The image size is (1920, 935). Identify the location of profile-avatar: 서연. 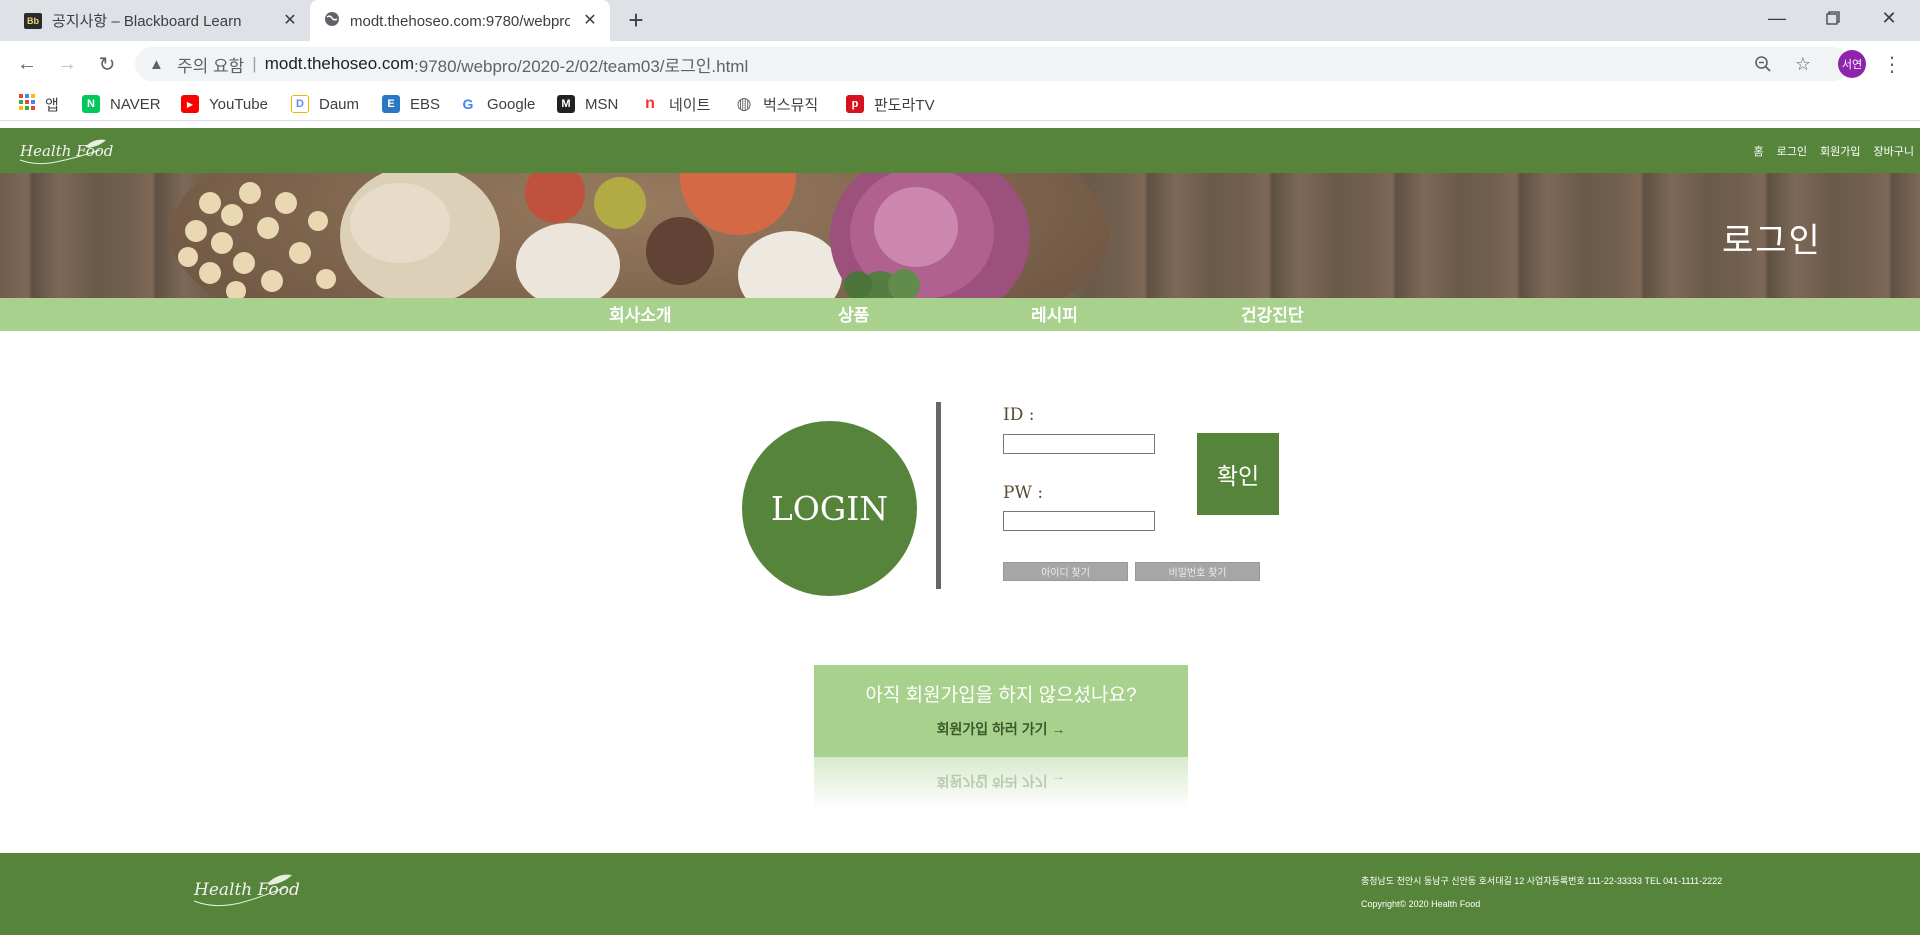
(1852, 64).